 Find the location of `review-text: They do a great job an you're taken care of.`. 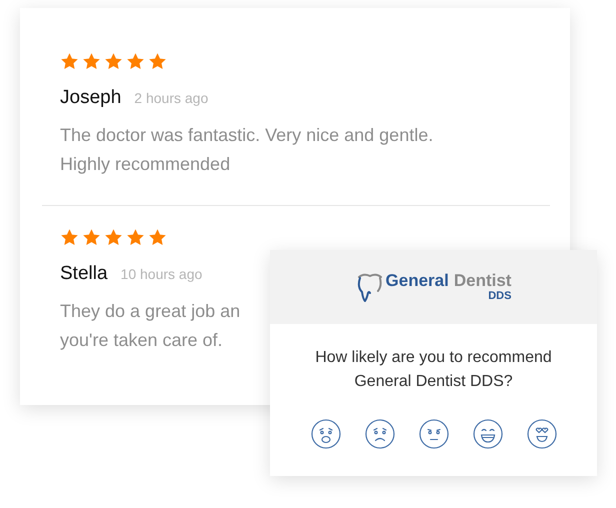

review-text: They do a great job an you're taken care of. is located at coordinates (150, 326).